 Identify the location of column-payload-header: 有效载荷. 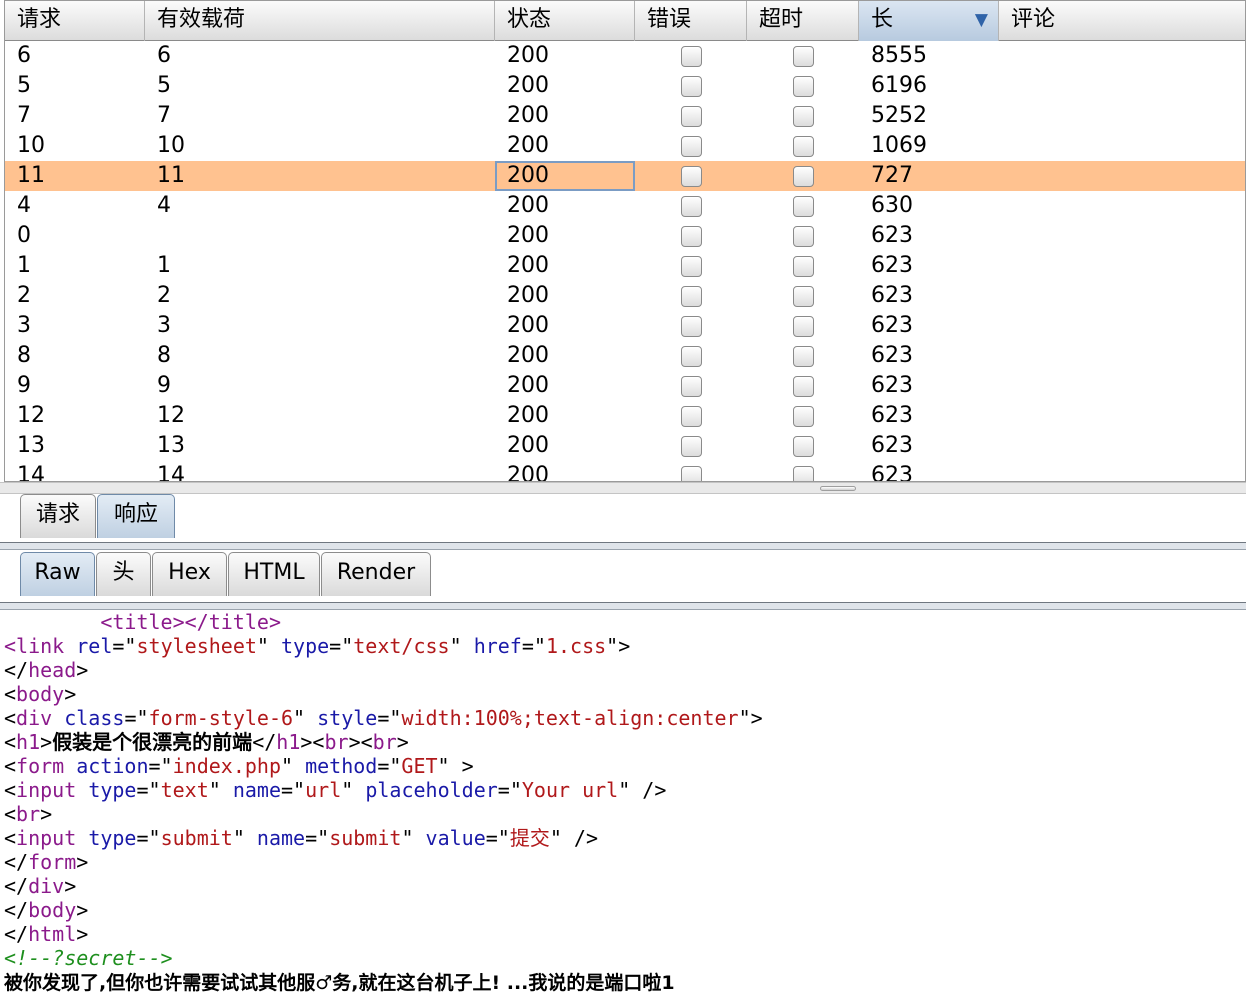
(320, 21).